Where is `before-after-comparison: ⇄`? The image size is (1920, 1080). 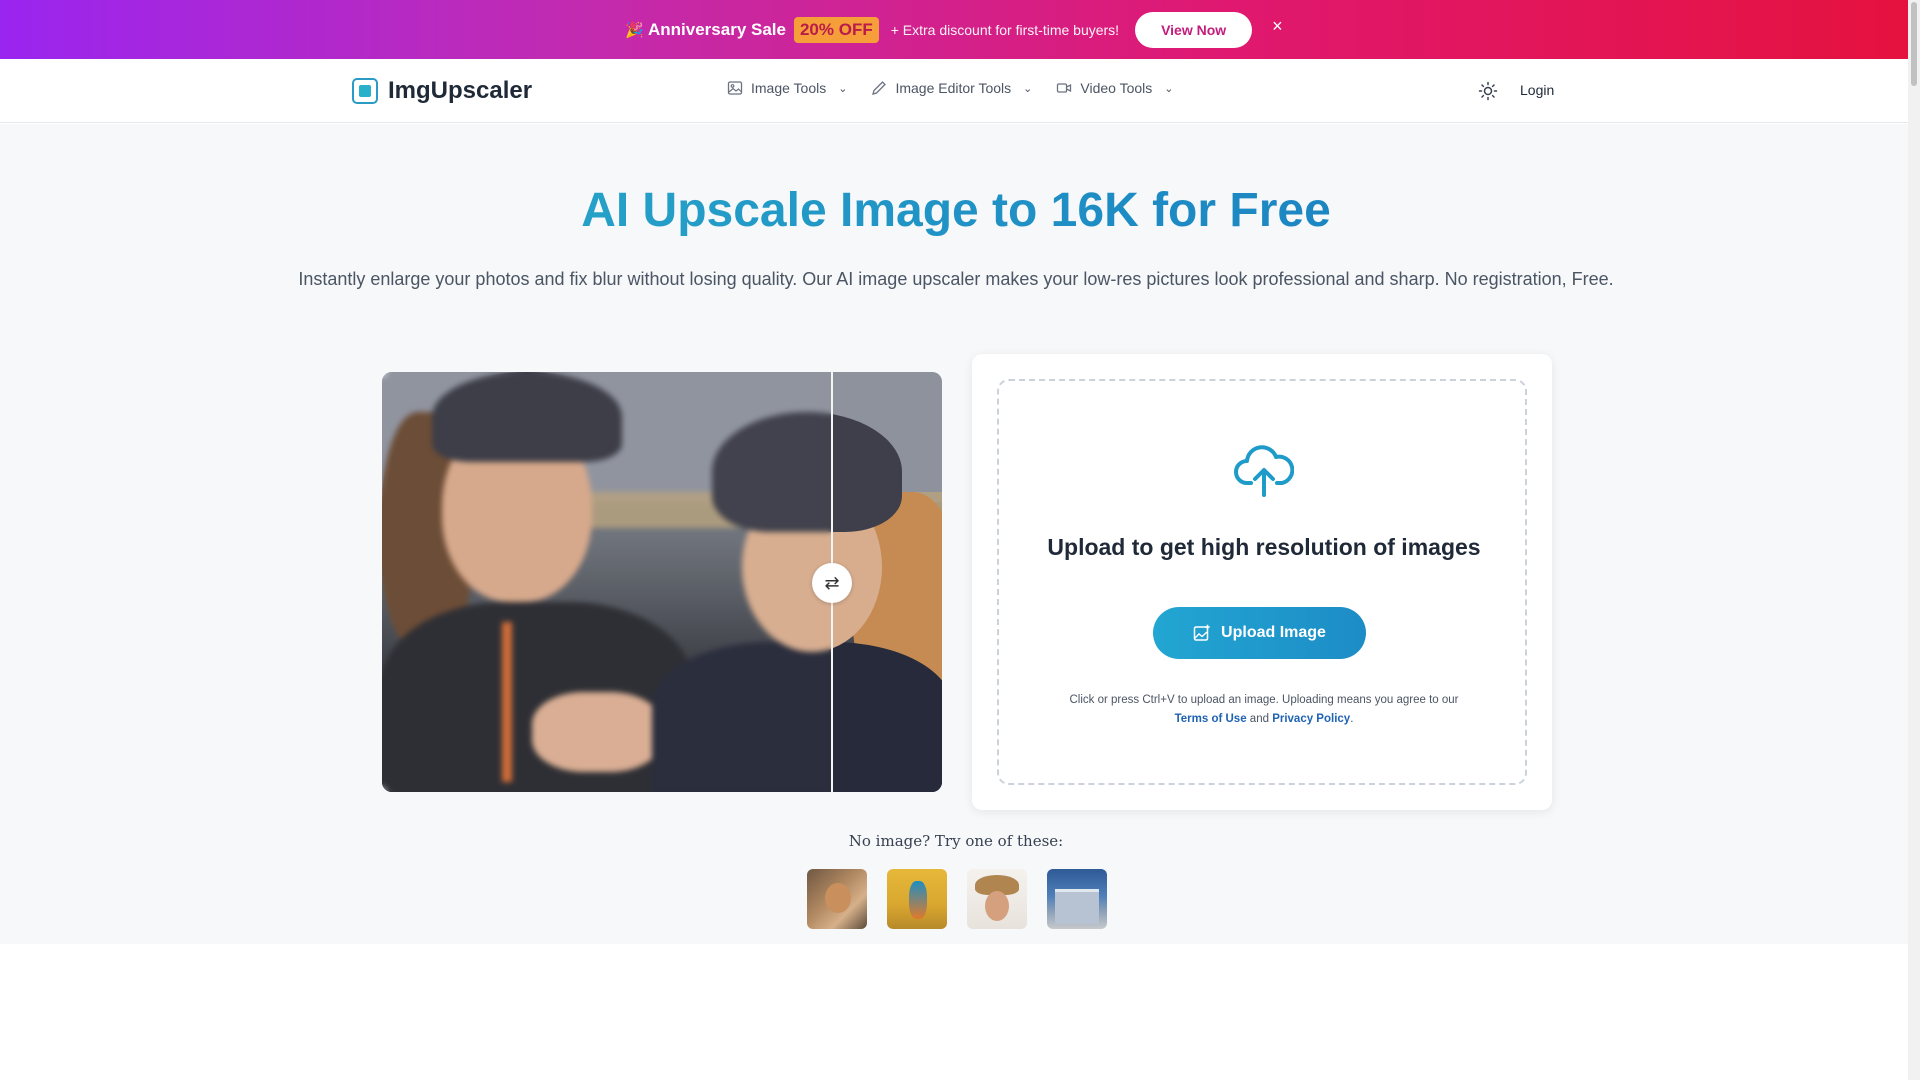
before-after-comparison: ⇄ is located at coordinates (662, 582).